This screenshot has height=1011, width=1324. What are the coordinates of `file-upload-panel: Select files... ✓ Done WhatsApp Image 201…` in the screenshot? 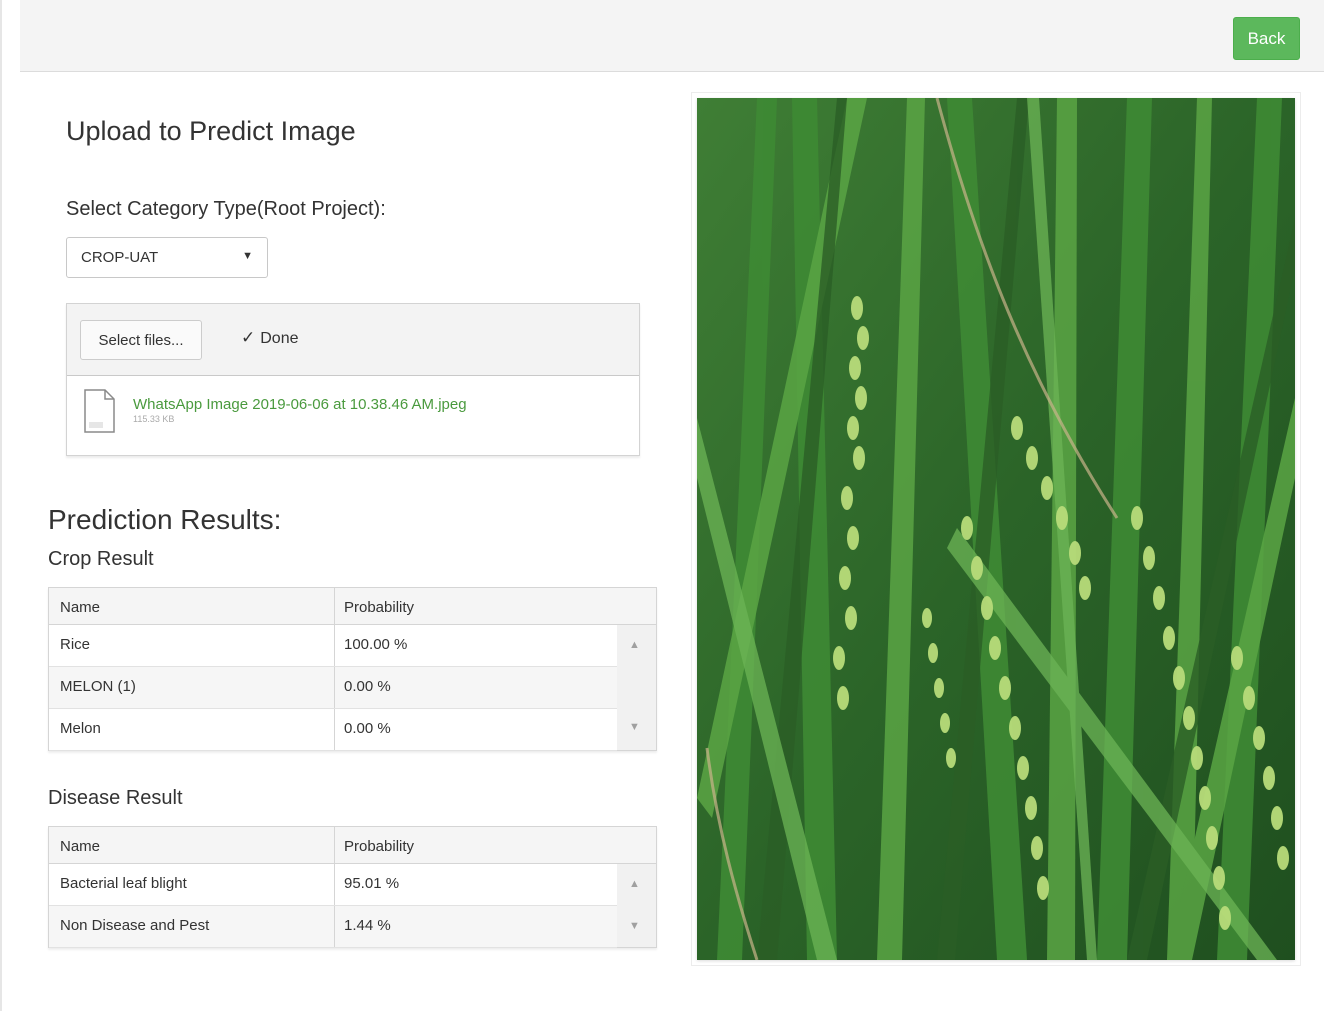 It's located at (353, 379).